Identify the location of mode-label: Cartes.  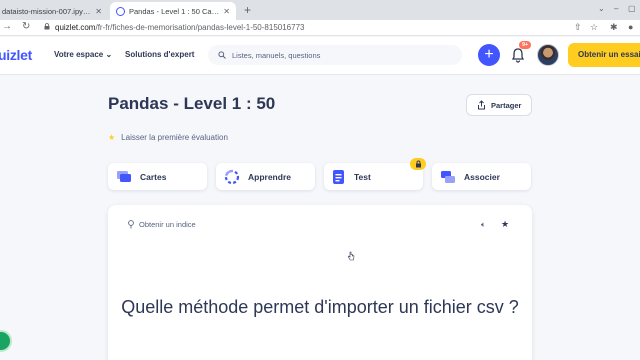
(153, 176).